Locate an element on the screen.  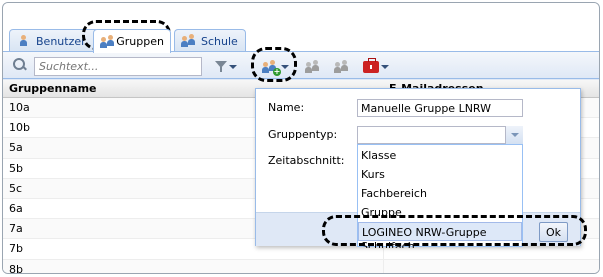
delete-group-button is located at coordinates (342, 66).